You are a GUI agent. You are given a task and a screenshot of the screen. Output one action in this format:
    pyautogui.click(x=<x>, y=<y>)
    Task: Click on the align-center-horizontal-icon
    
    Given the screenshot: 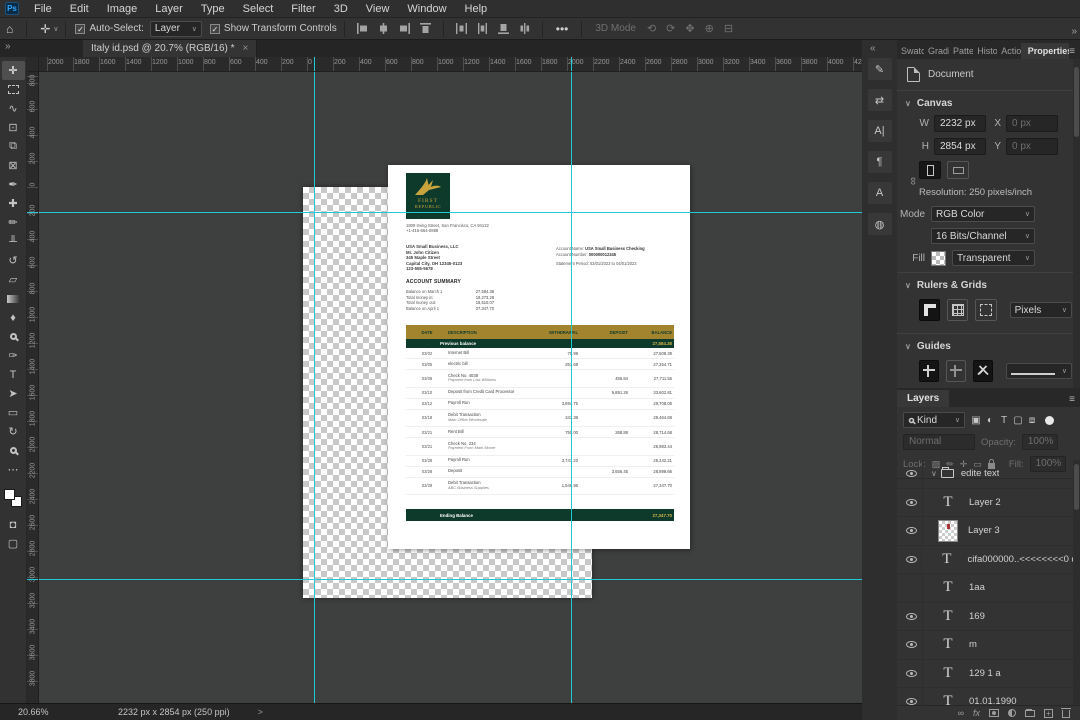 What is the action you would take?
    pyautogui.click(x=383, y=28)
    